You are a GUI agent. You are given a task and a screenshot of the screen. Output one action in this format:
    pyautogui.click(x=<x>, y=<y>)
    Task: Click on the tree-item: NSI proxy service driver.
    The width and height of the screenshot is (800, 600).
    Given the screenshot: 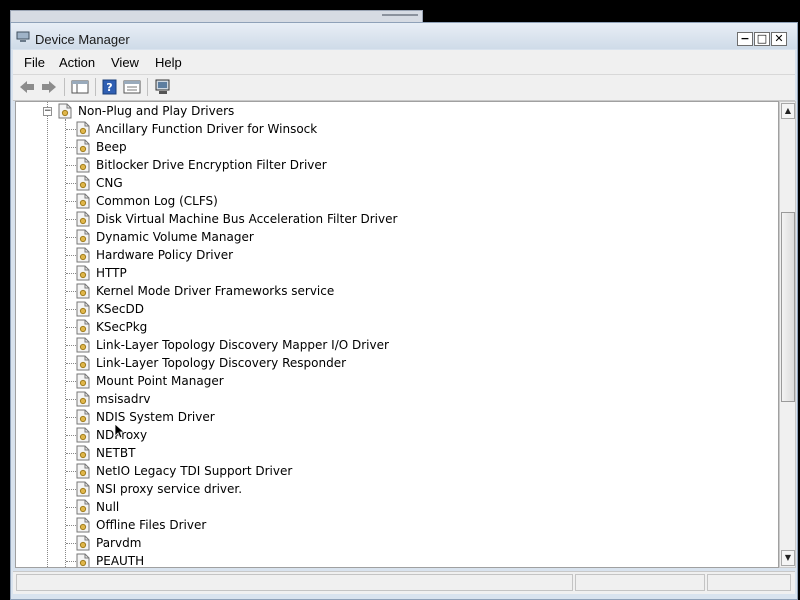 What is the action you would take?
    pyautogui.click(x=397, y=489)
    